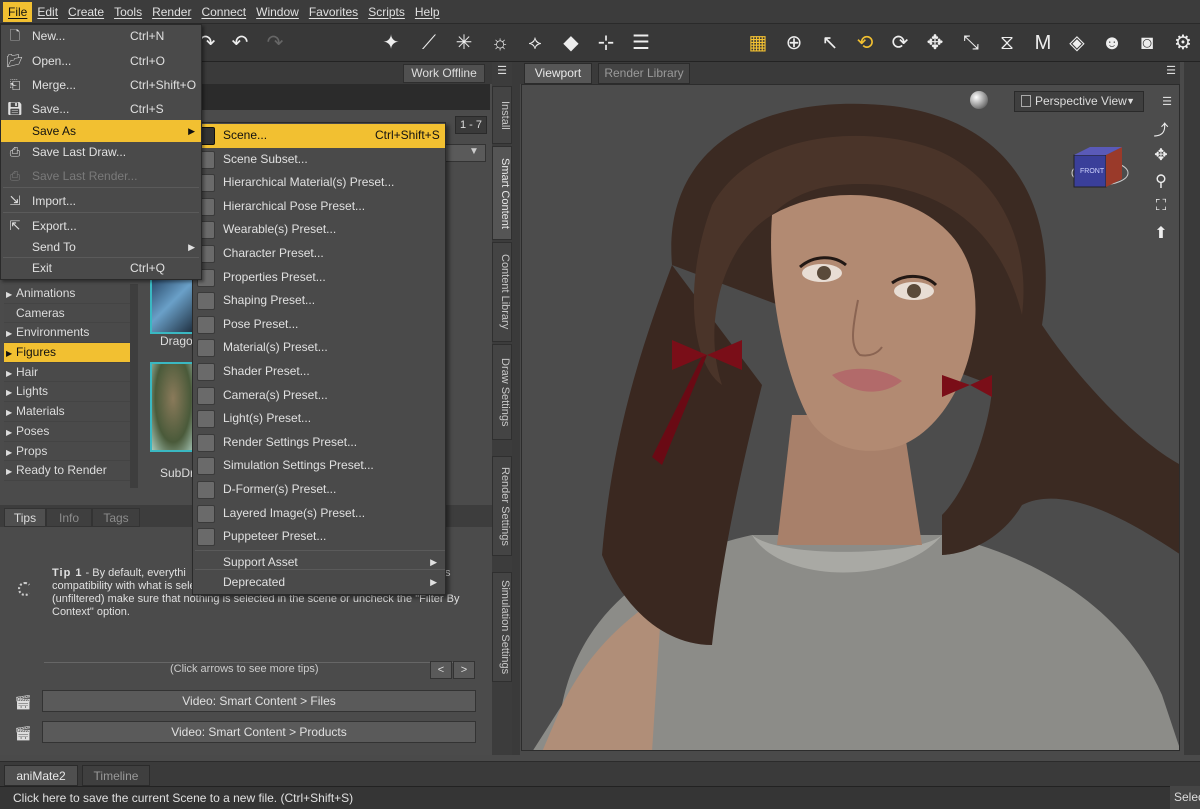 The width and height of the screenshot is (1200, 809). Describe the element at coordinates (900, 43) in the screenshot. I see `orbit-icon: ⟳` at that location.